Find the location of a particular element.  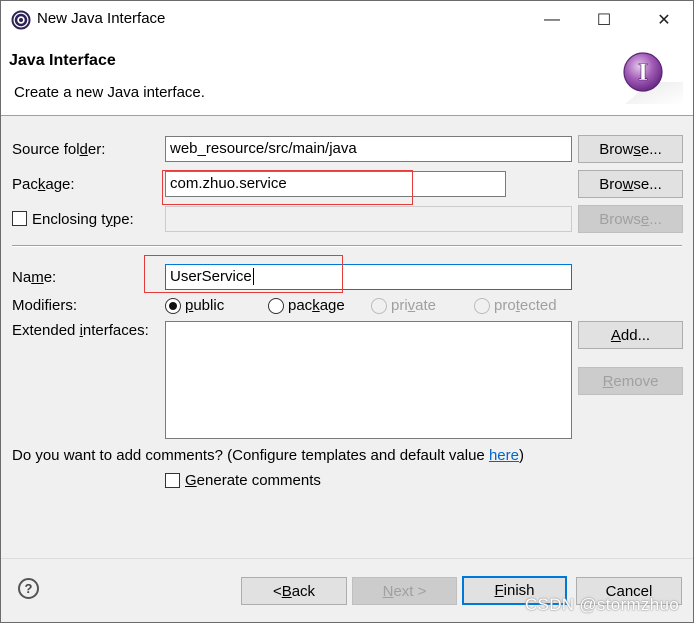

enclosing-type-input is located at coordinates (368, 219).